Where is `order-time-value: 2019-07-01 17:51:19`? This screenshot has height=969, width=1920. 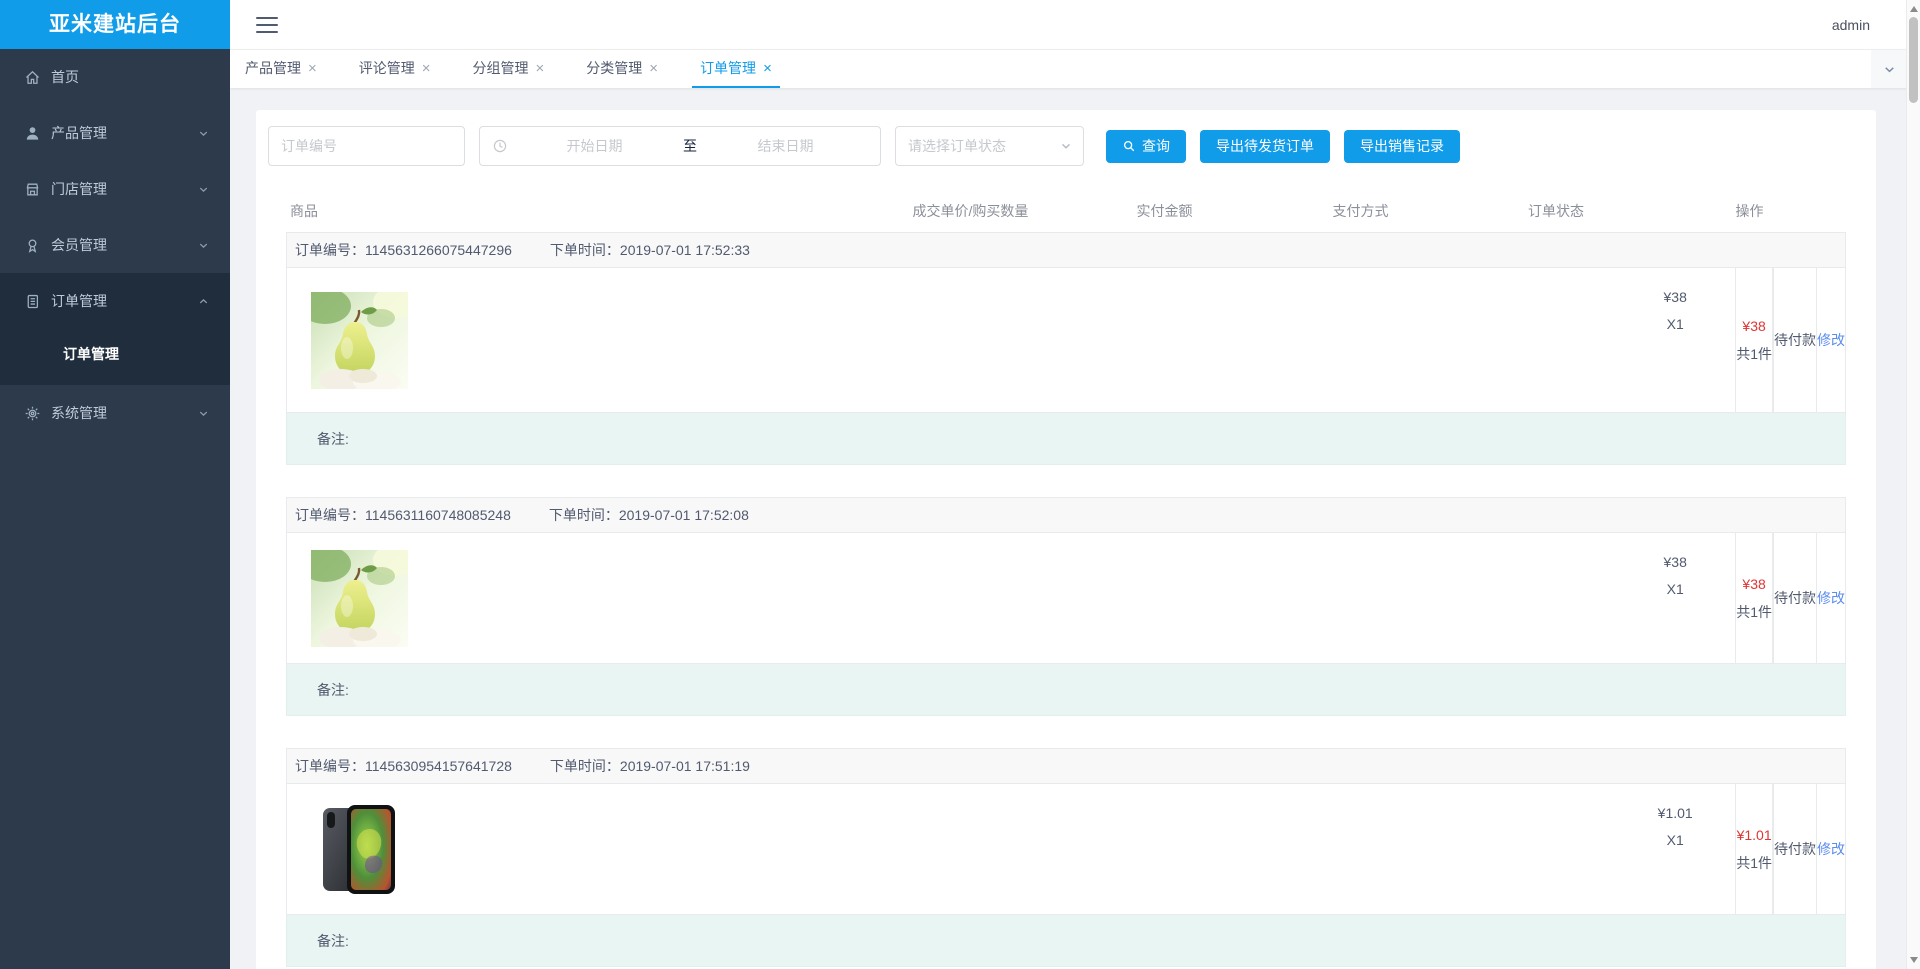
order-time-value: 2019-07-01 17:51:19 is located at coordinates (684, 766).